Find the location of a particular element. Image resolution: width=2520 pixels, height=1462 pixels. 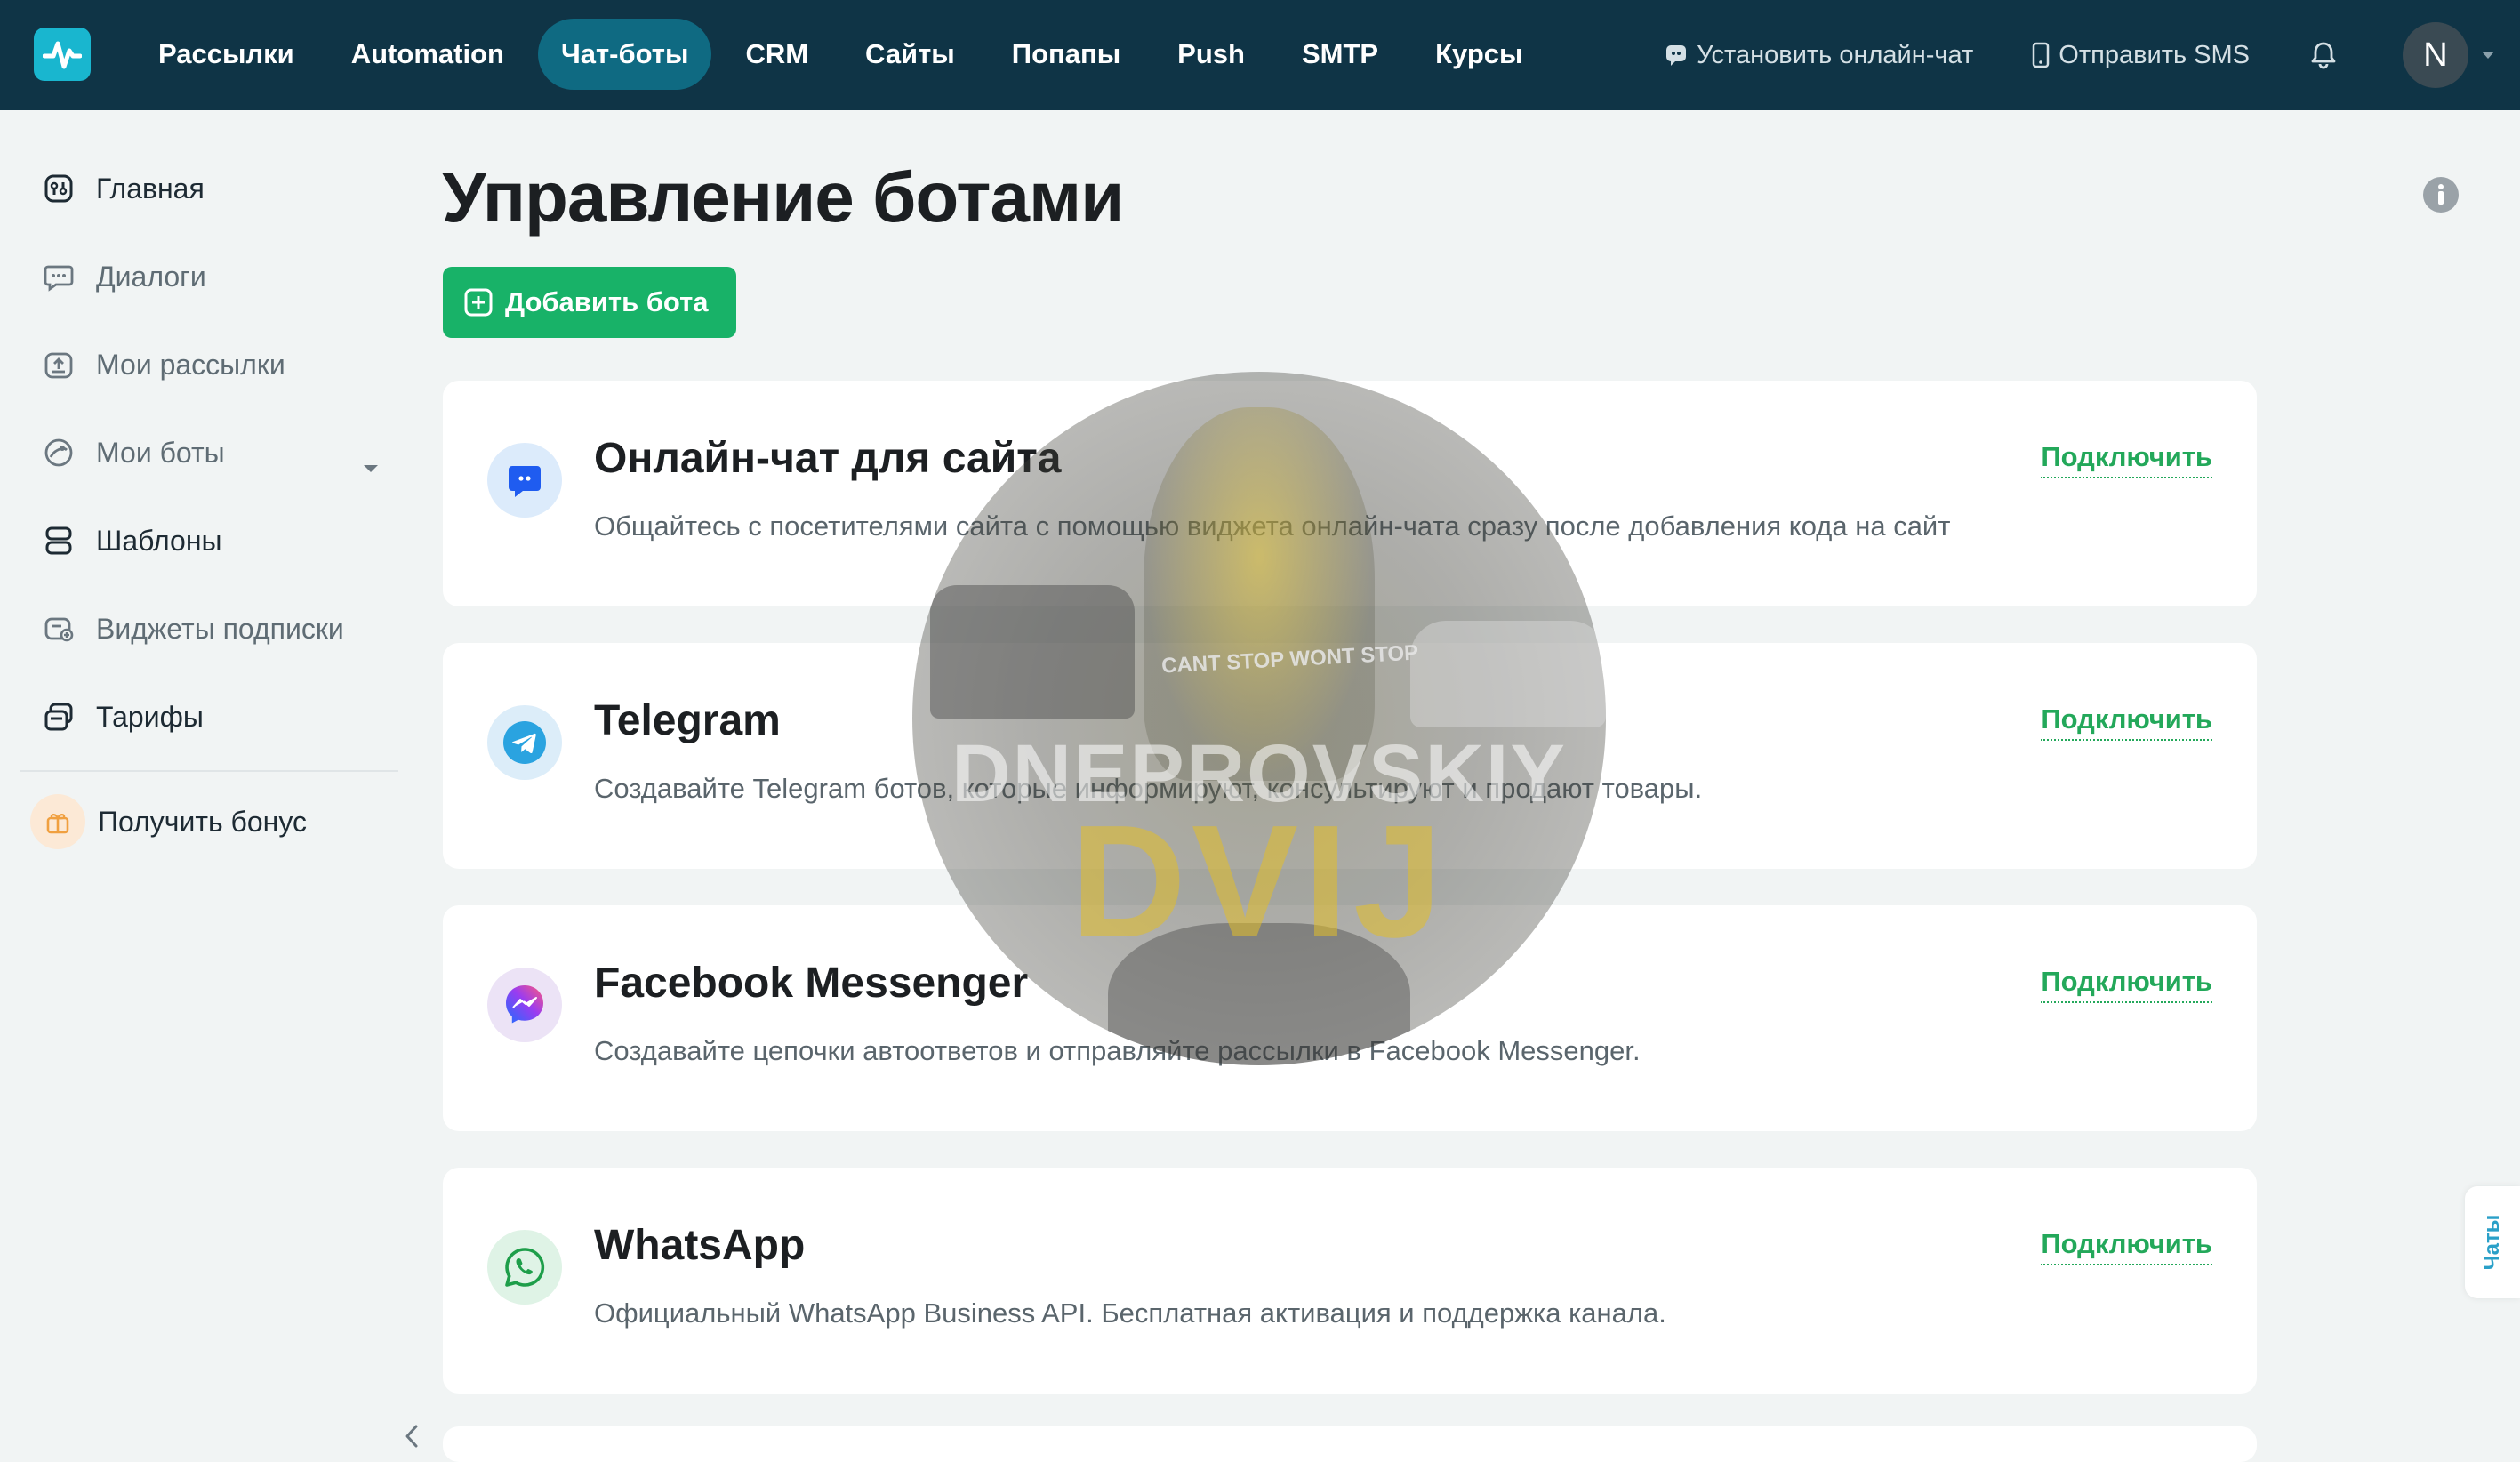

whatsapp-icon is located at coordinates (524, 1267).